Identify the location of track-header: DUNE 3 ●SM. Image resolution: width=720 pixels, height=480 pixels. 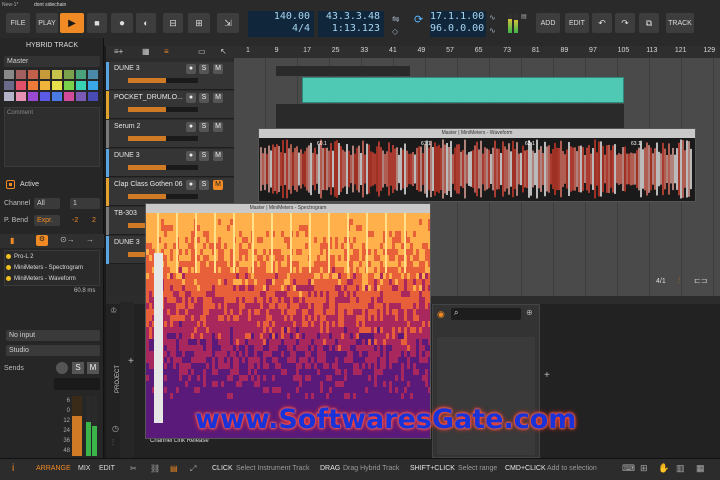
(170, 76).